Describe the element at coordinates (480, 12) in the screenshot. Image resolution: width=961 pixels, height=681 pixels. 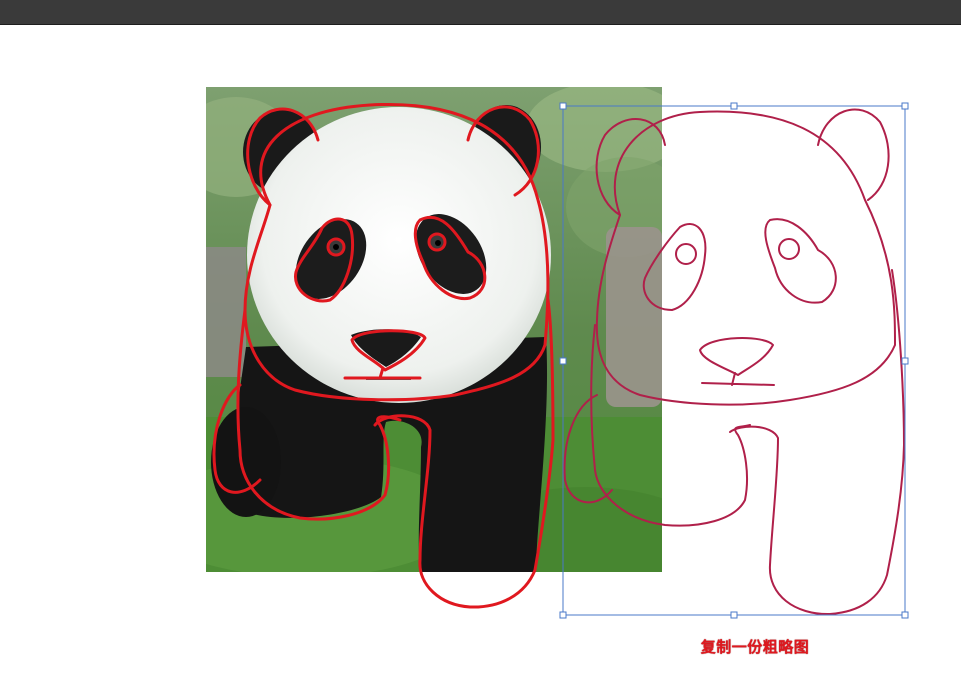
I see `window-top-bar` at that location.